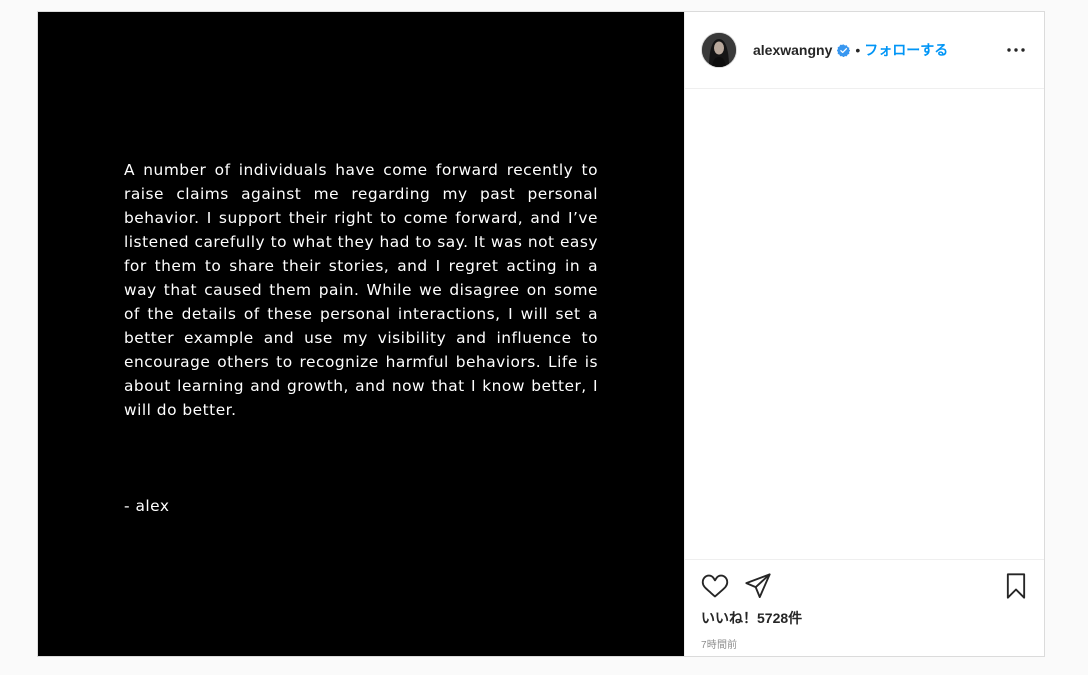 This screenshot has width=1088, height=675. Describe the element at coordinates (715, 586) in the screenshot. I see `heart-icon` at that location.